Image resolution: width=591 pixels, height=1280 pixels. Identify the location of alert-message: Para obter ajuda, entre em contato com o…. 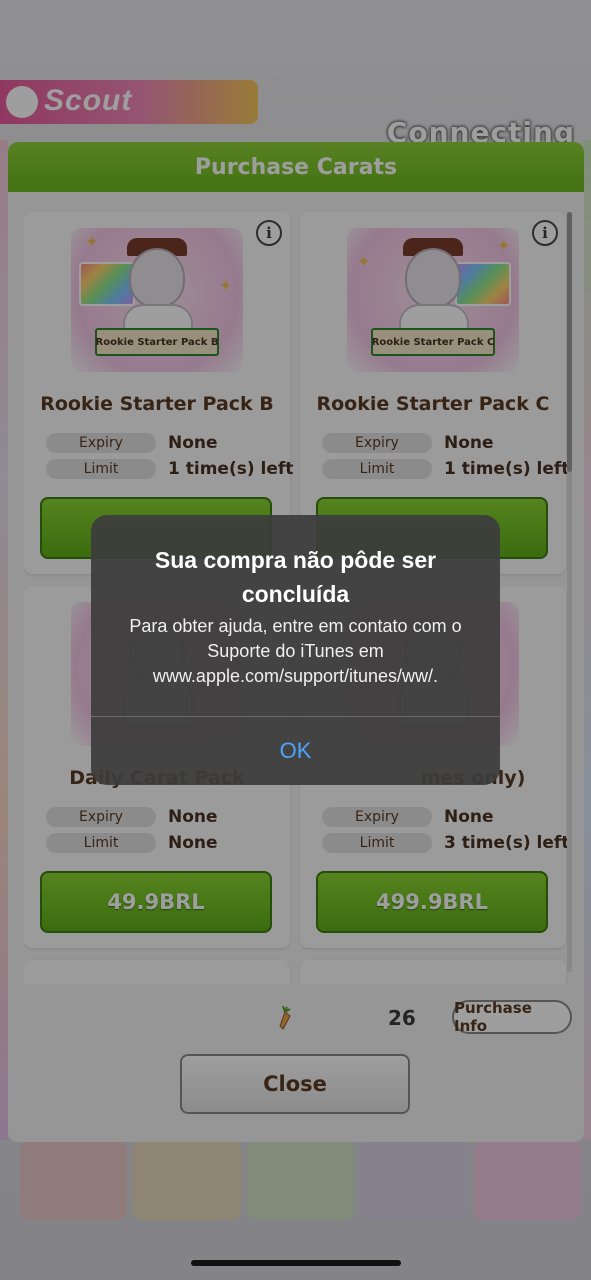
(295, 651).